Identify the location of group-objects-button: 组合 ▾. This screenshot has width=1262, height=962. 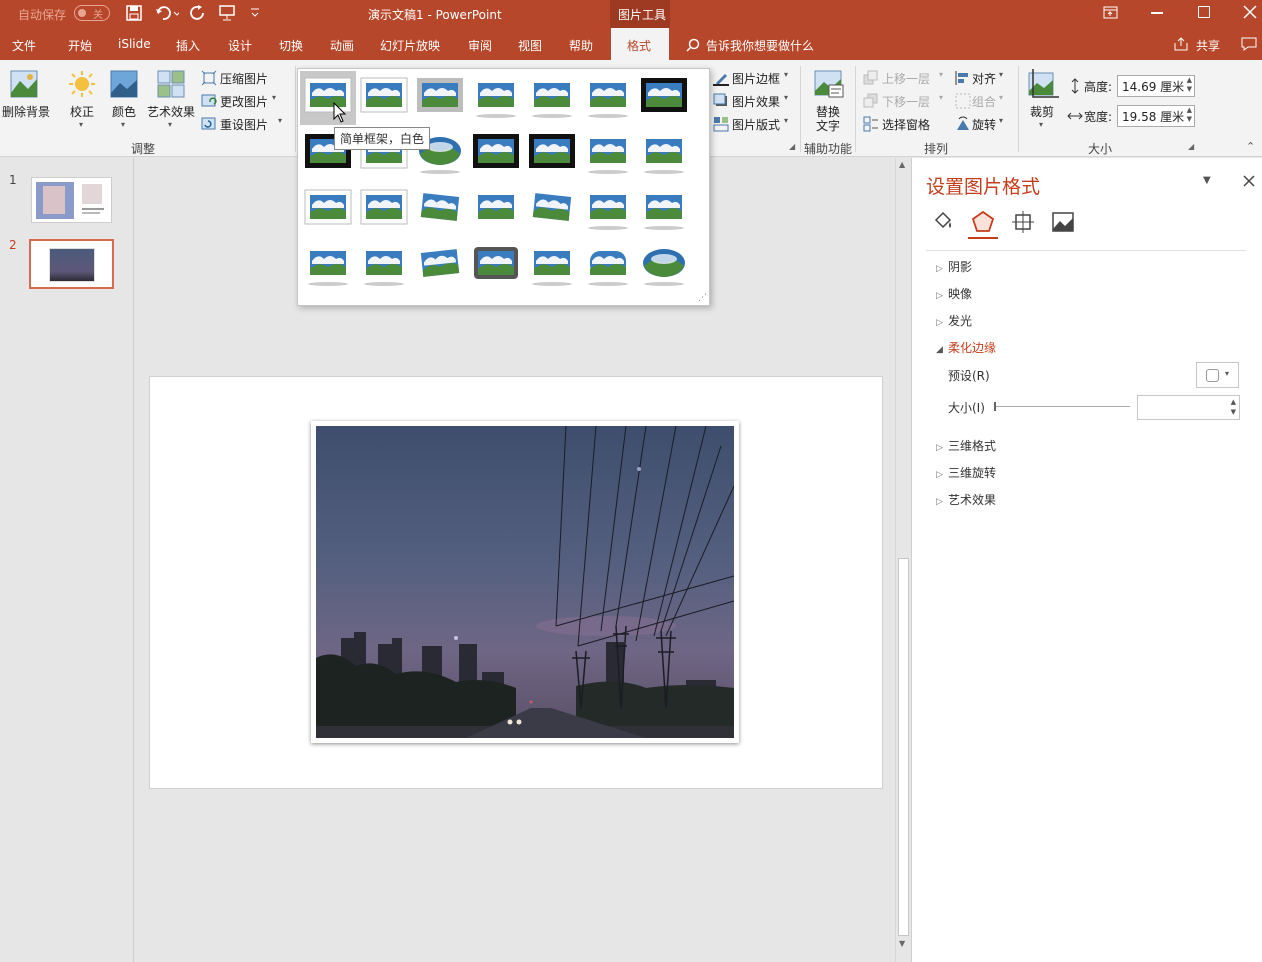
(983, 101).